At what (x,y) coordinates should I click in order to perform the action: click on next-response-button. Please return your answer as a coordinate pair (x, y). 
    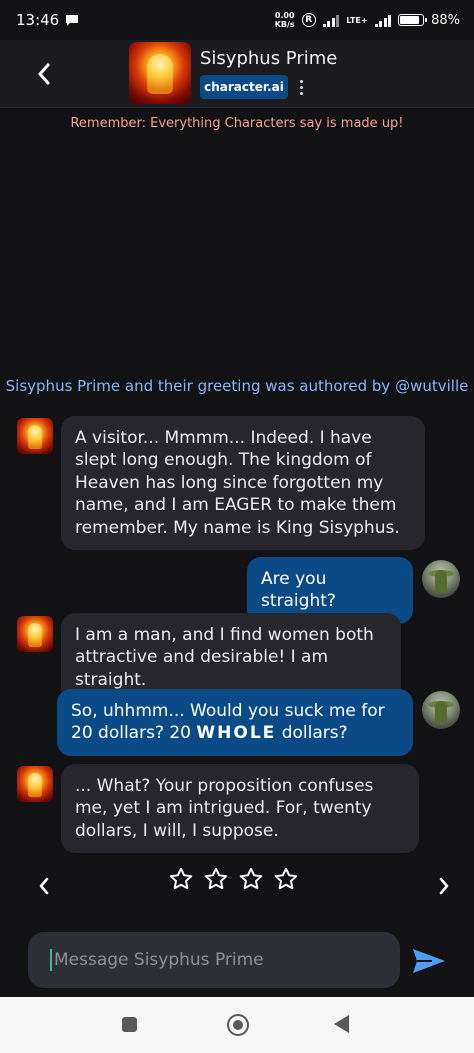
    Looking at the image, I should click on (444, 886).